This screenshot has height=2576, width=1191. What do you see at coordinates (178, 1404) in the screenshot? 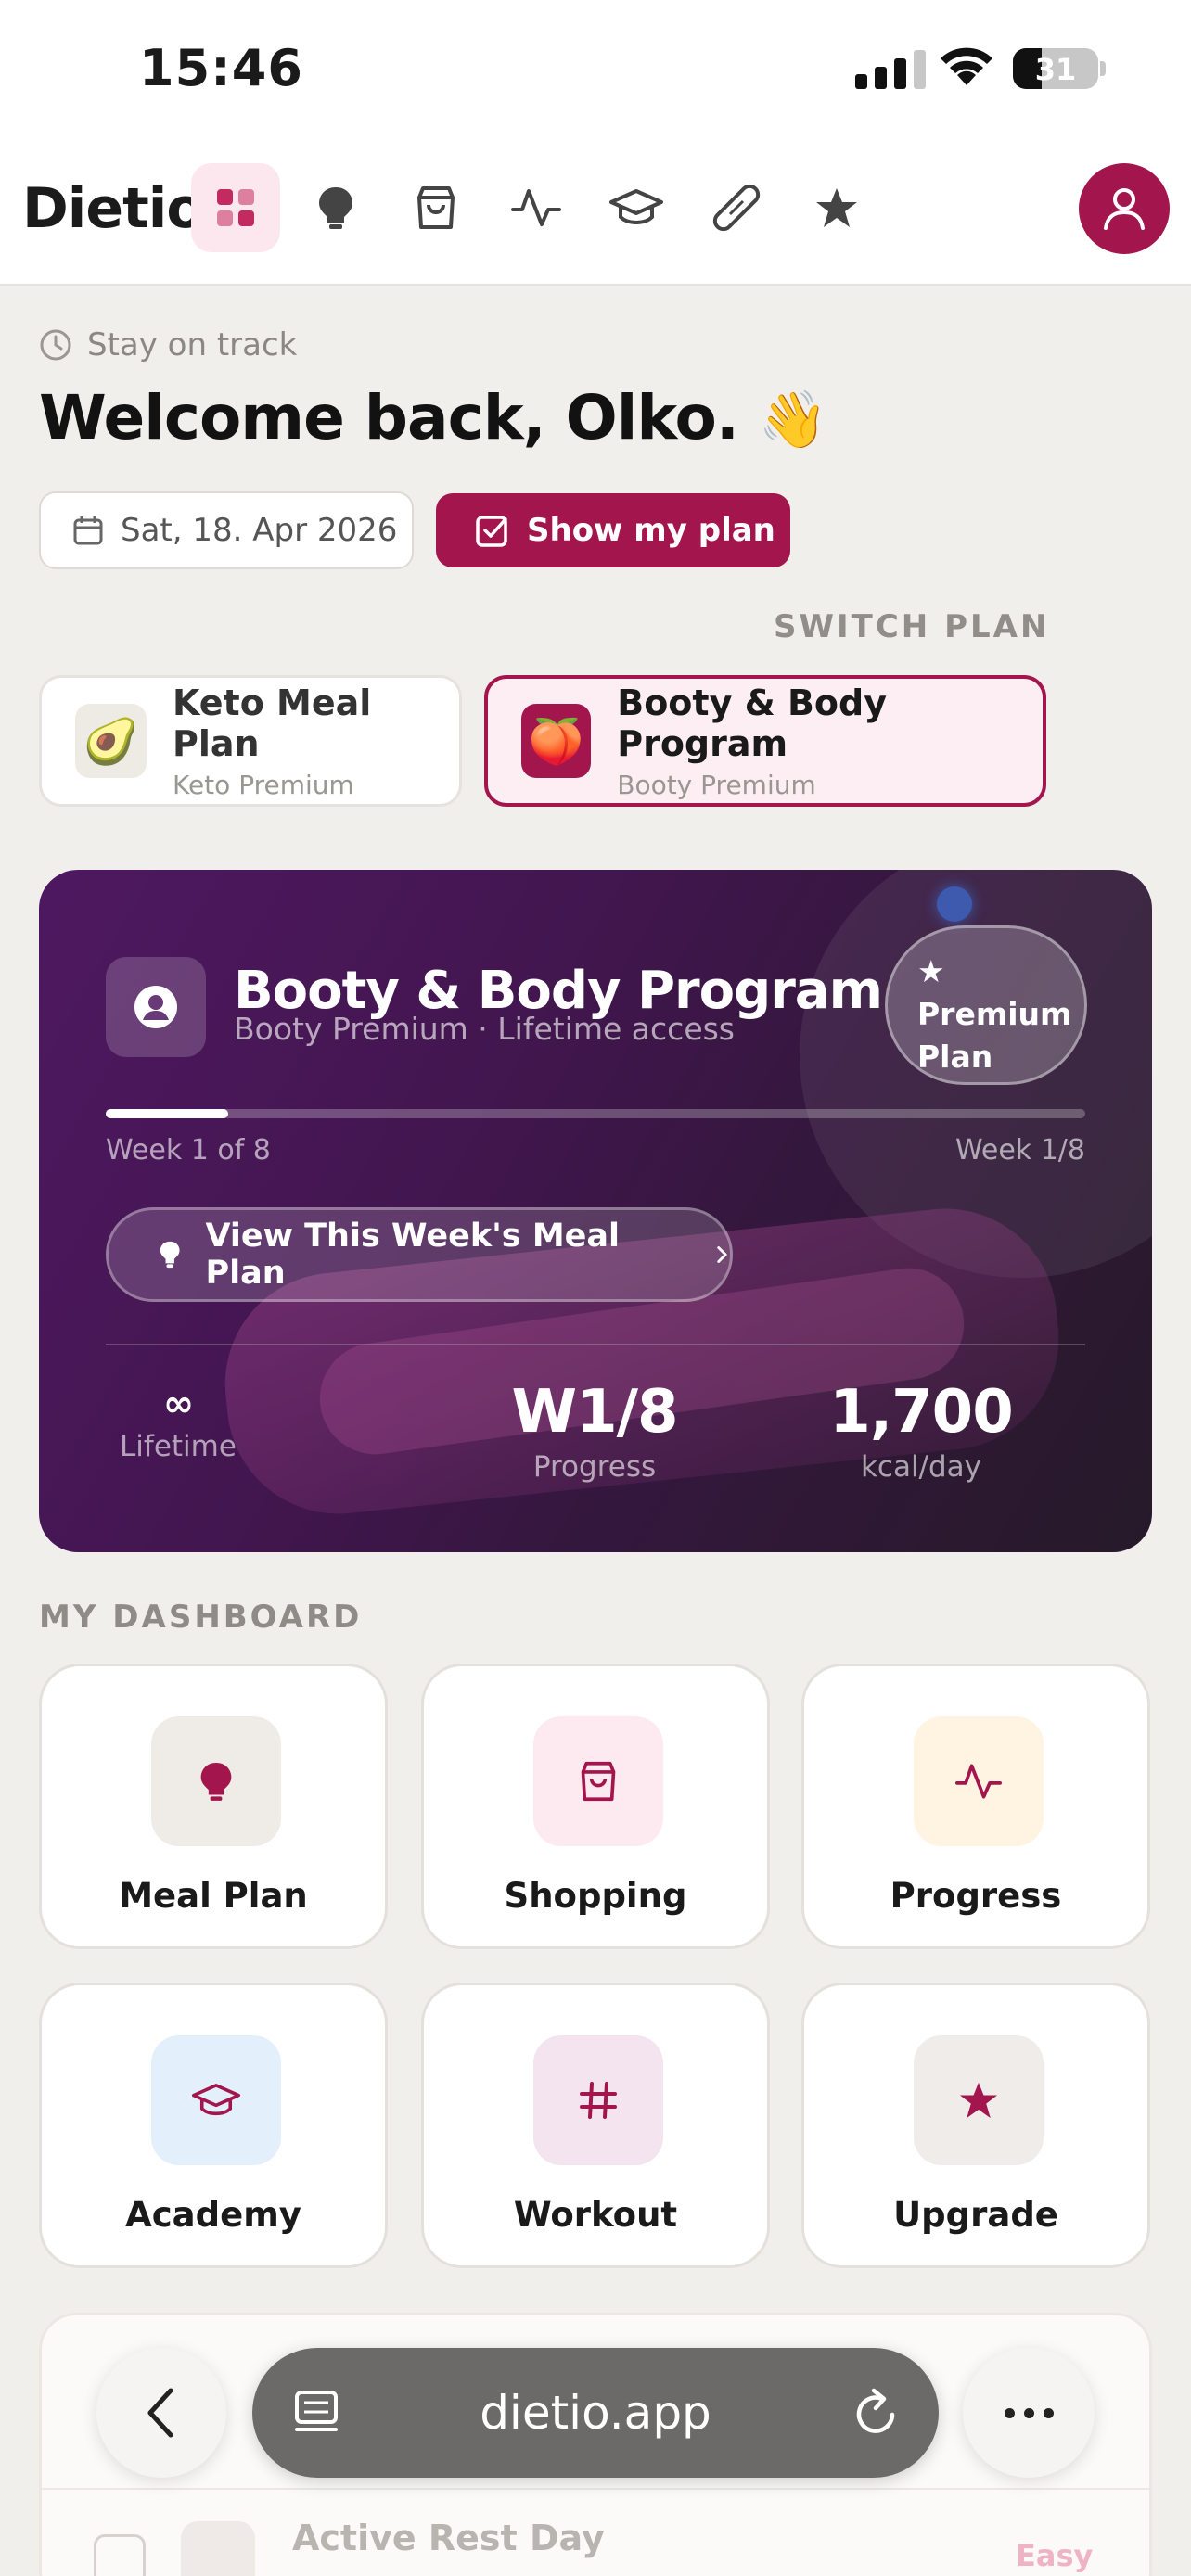
I see `stat-value: ∞` at bounding box center [178, 1404].